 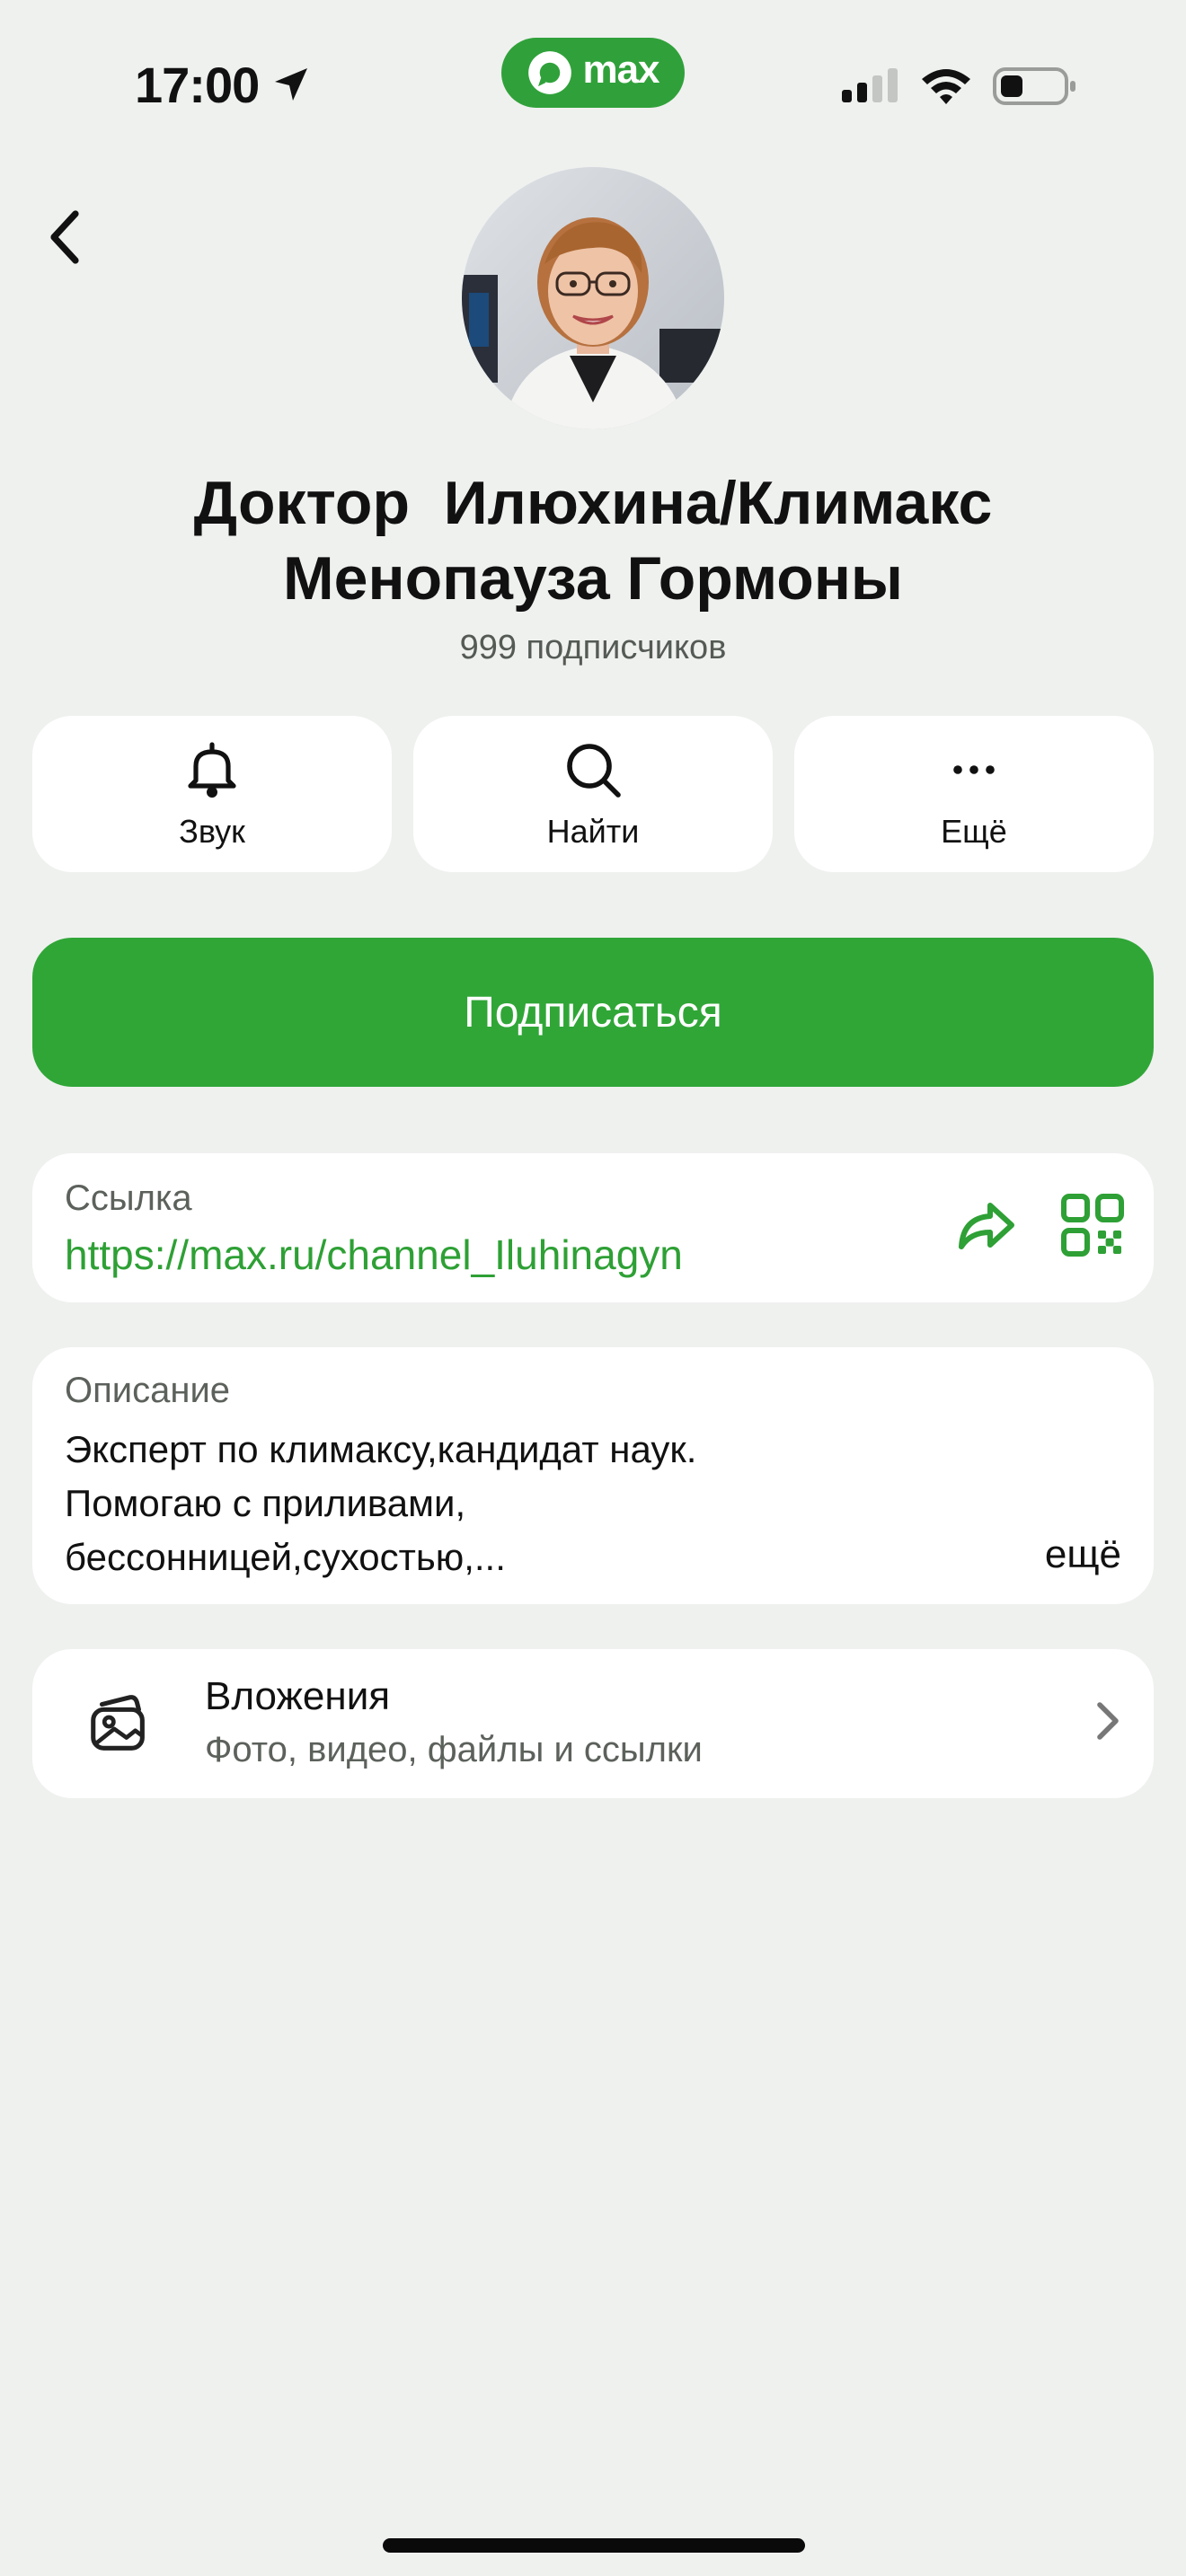 I want to click on max-logo-icon, so click(x=550, y=72).